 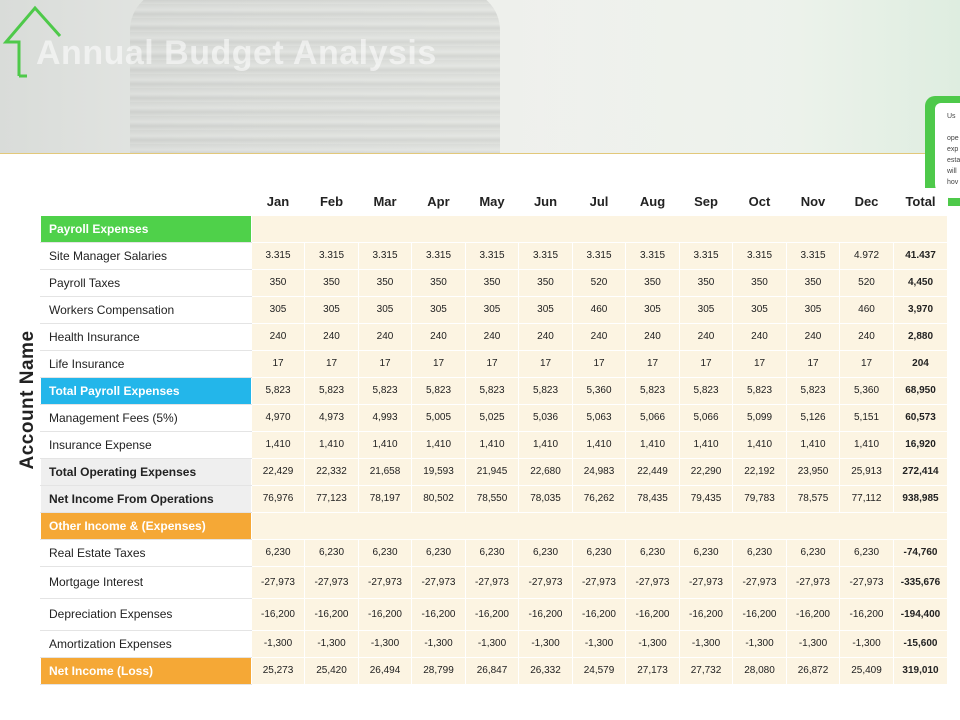 What do you see at coordinates (494, 525) in the screenshot?
I see `table-row: Other Income & (Expenses)` at bounding box center [494, 525].